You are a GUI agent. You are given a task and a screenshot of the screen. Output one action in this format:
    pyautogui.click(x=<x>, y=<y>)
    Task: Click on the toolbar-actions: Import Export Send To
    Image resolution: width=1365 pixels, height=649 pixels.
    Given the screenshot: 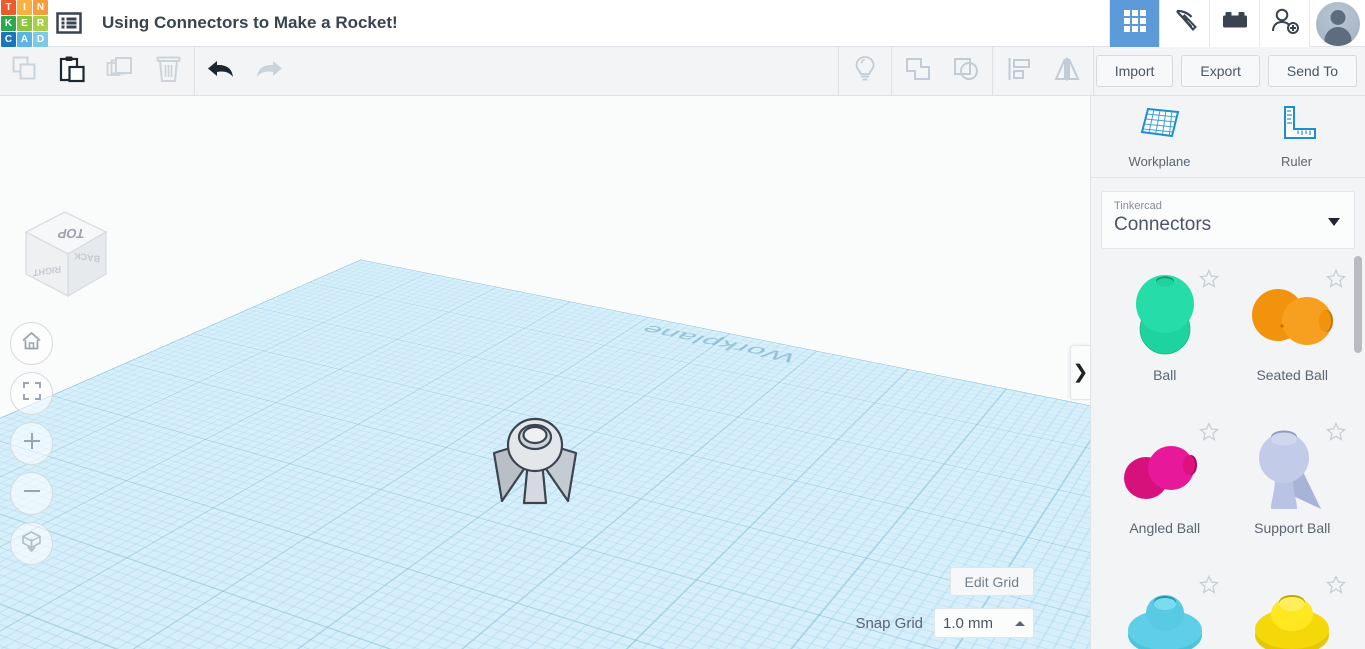 What is the action you would take?
    pyautogui.click(x=1226, y=71)
    